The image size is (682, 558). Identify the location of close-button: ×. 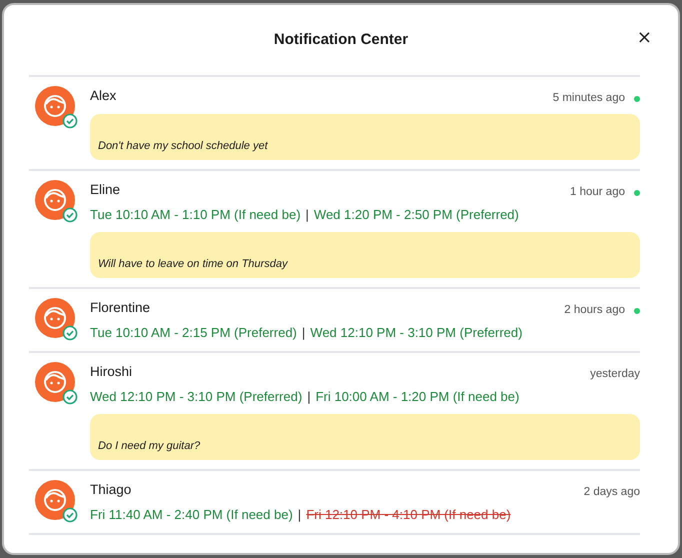
(644, 38).